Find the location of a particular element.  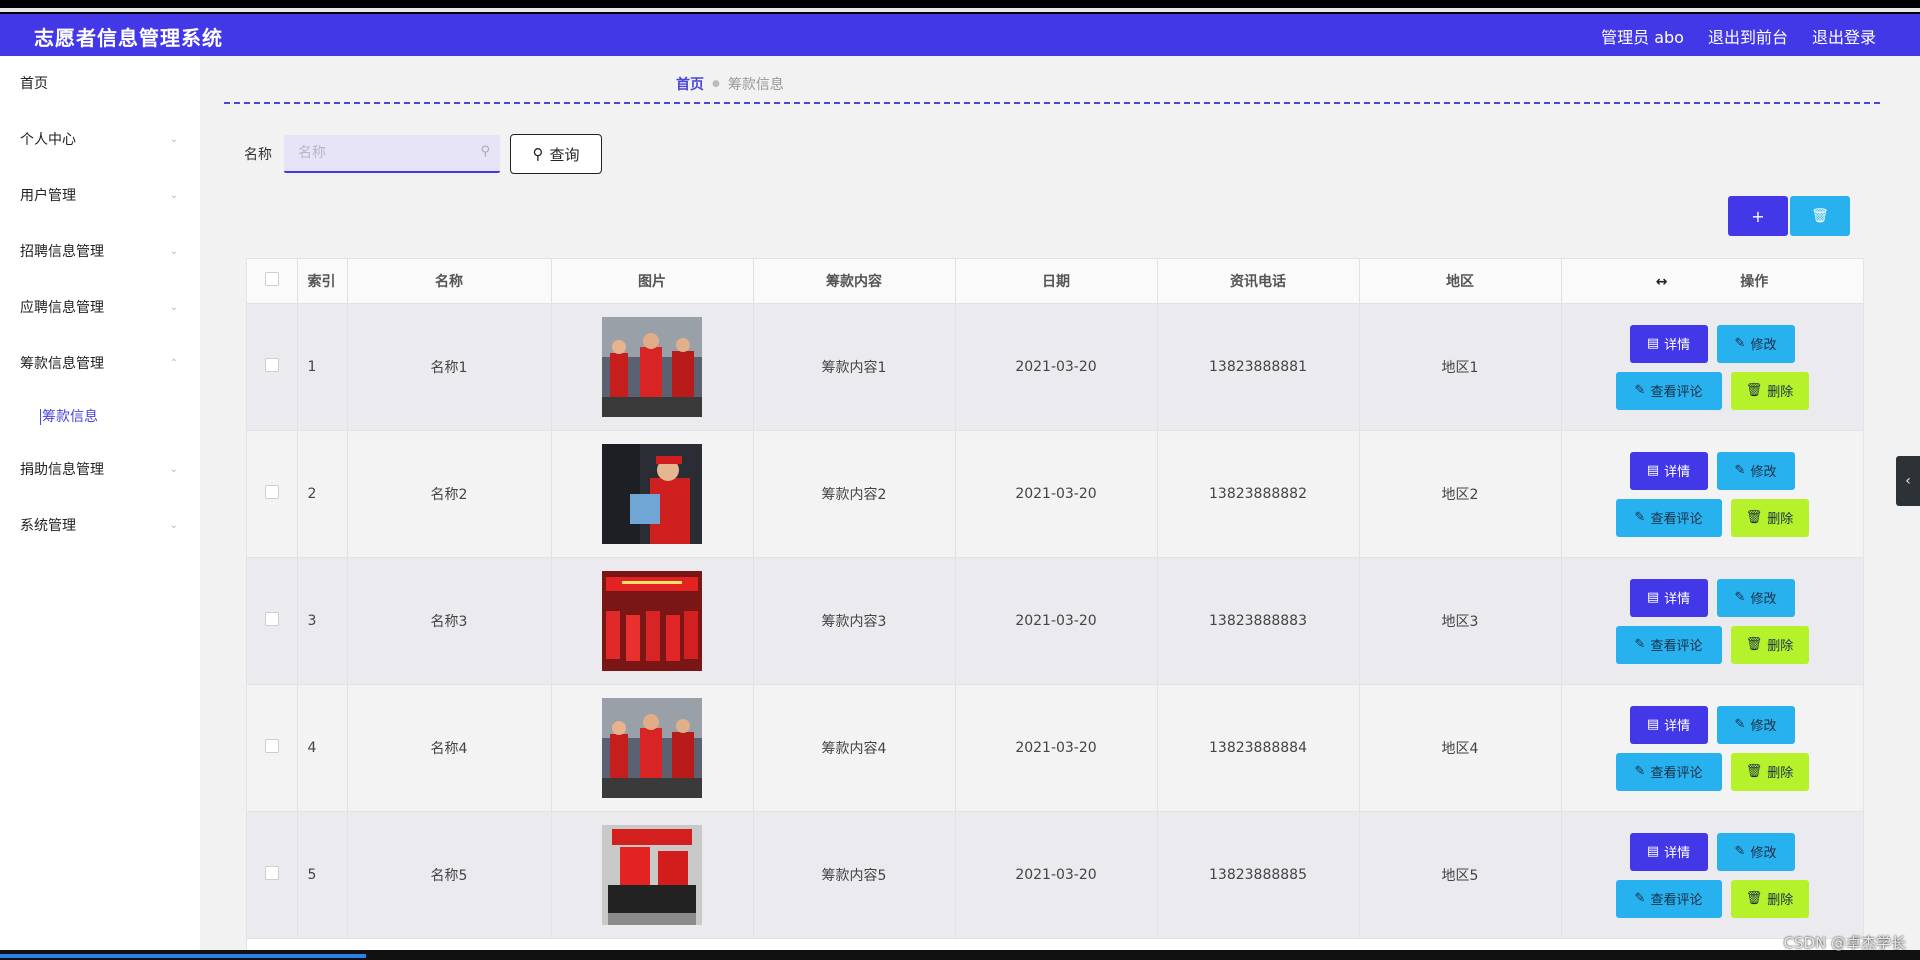

column-resize-icon: ↔ is located at coordinates (1662, 282).